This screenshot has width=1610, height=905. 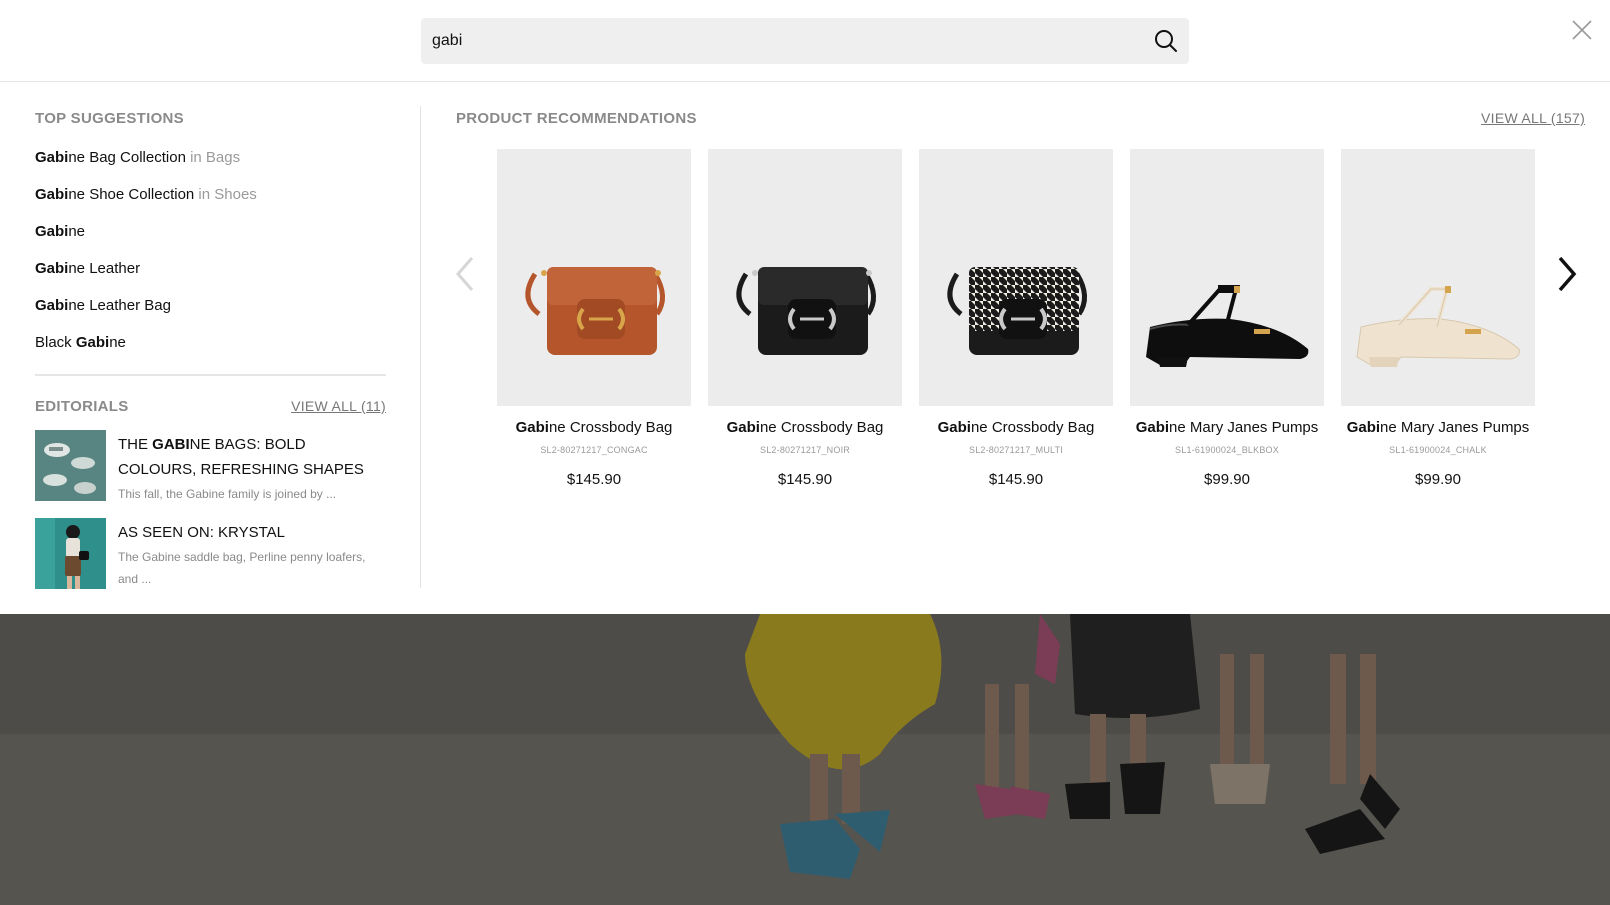 I want to click on close-button, so click(x=1582, y=30).